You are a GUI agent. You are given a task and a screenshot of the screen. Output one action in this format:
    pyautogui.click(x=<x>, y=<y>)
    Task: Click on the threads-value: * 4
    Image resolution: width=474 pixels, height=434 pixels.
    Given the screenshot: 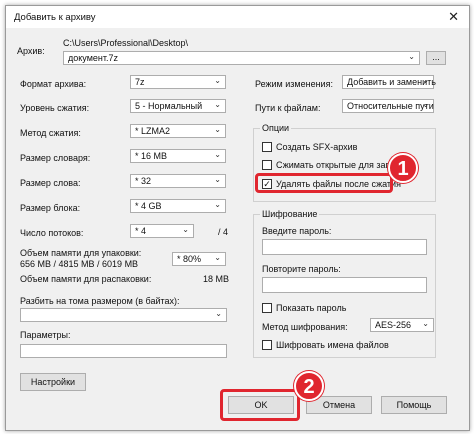 What is the action you would take?
    pyautogui.click(x=141, y=231)
    